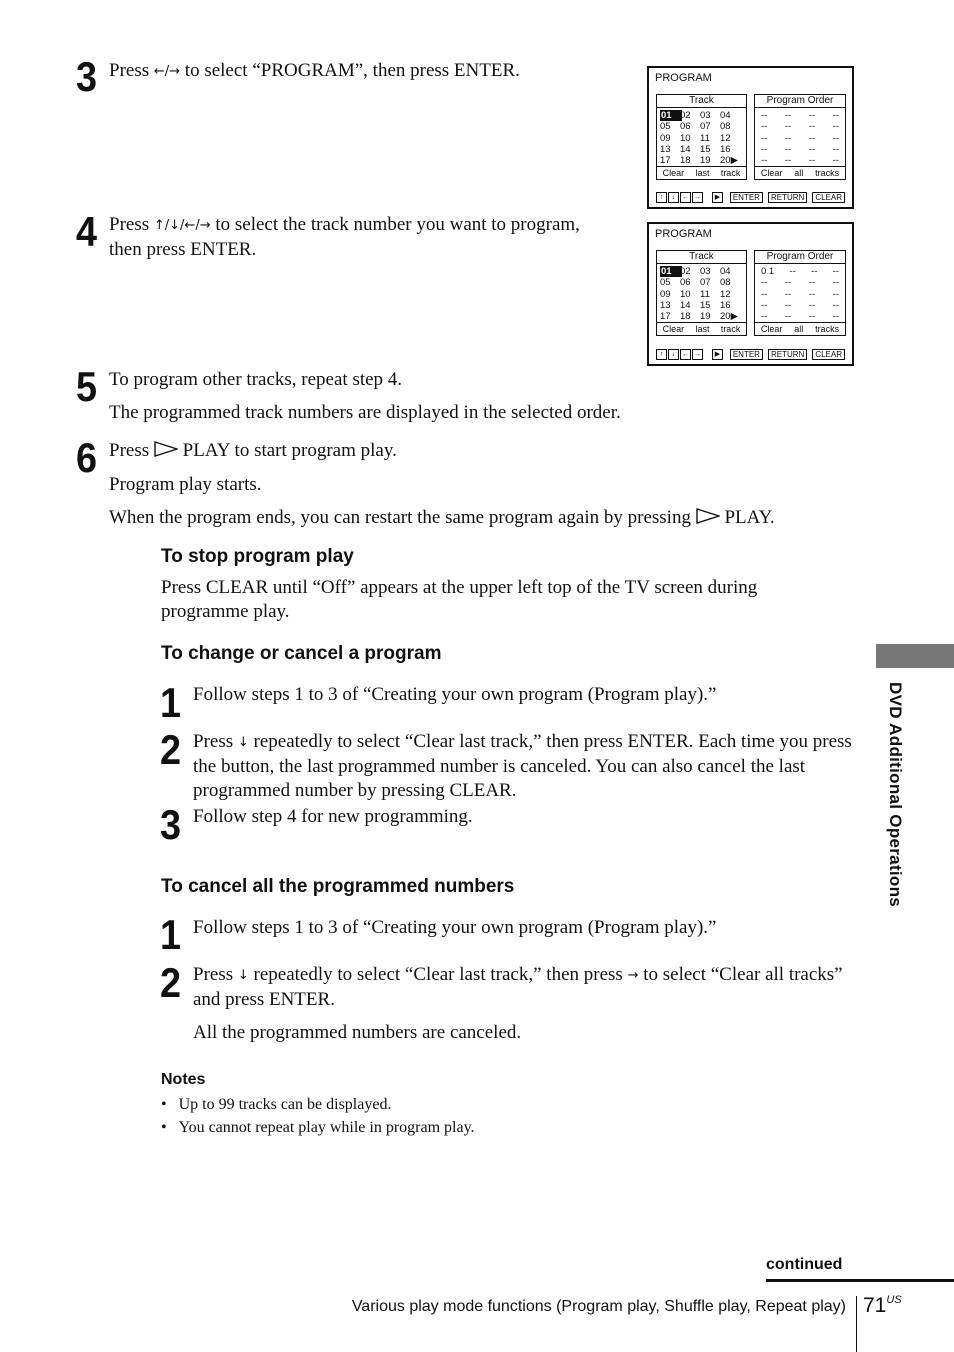  I want to click on text: Press, so click(131, 224).